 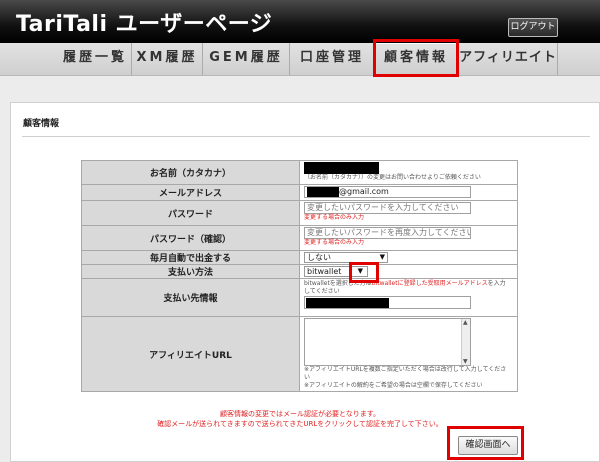 I want to click on payment-method-select: bitwallet ▼, so click(x=336, y=271).